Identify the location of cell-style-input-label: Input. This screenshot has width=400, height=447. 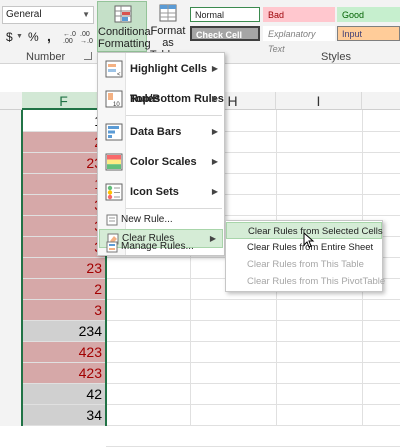
(352, 34).